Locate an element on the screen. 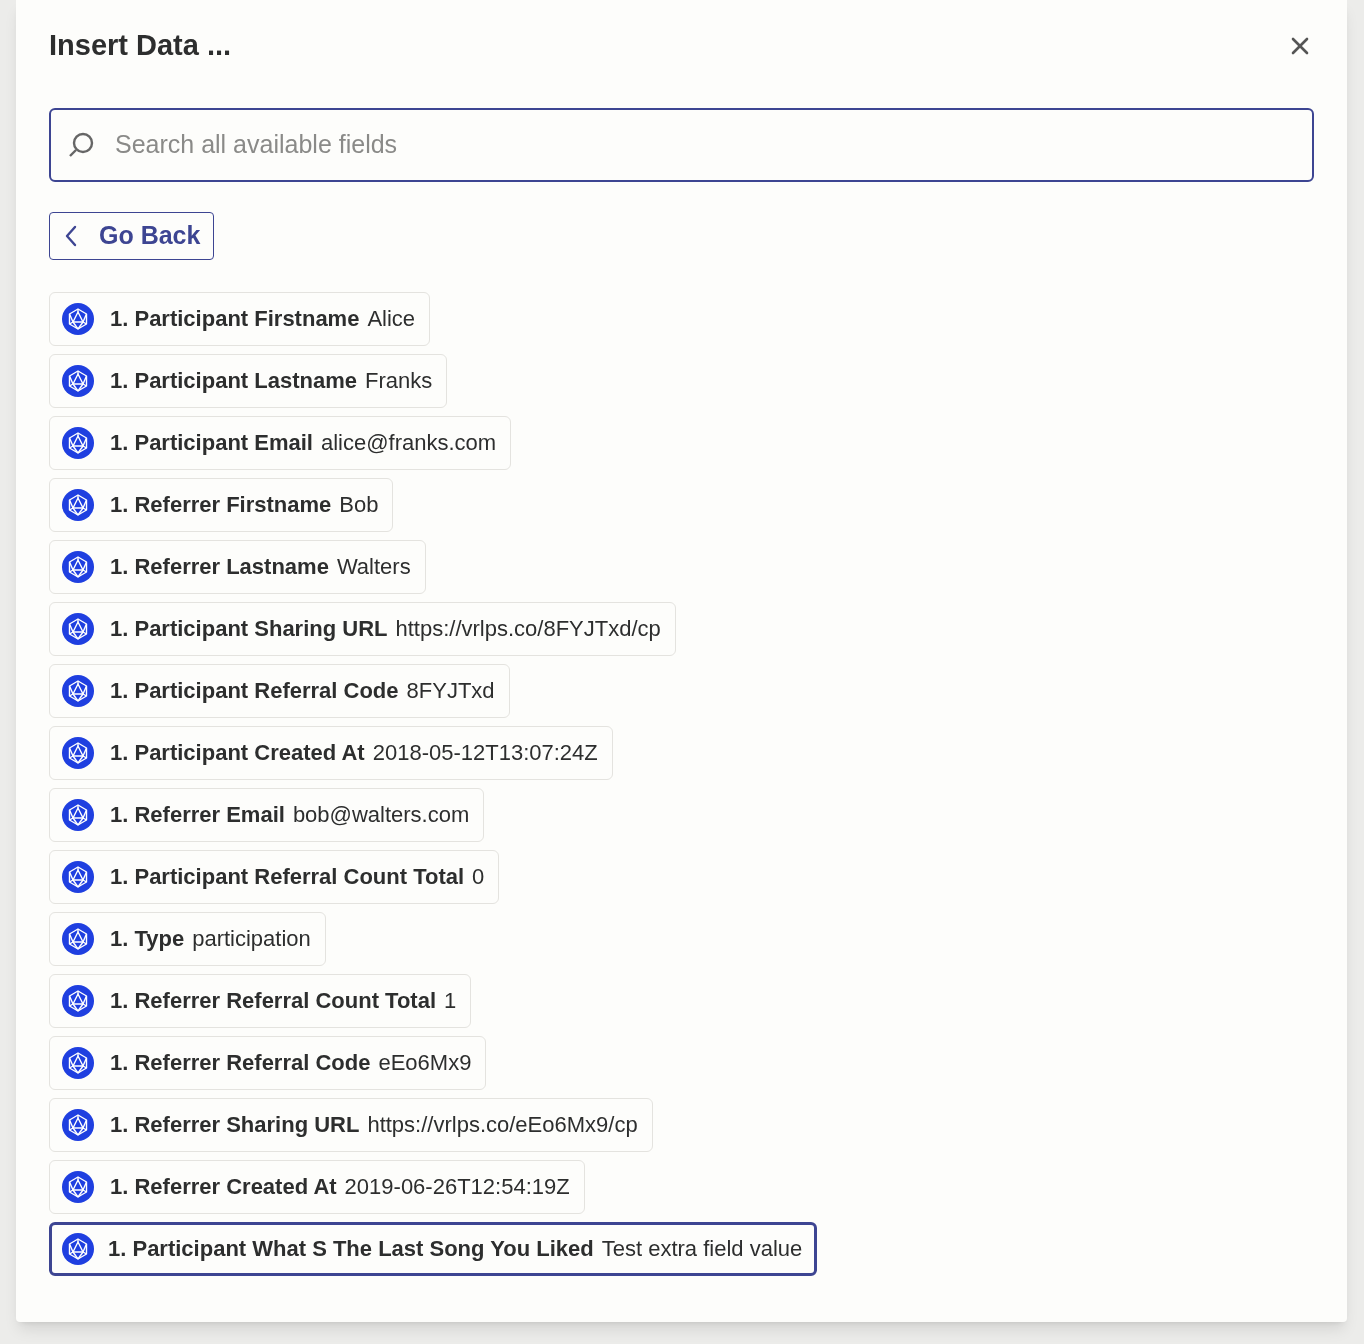 The width and height of the screenshot is (1364, 1344). field-label: 1. Referrer Referral Count Total is located at coordinates (273, 1001).